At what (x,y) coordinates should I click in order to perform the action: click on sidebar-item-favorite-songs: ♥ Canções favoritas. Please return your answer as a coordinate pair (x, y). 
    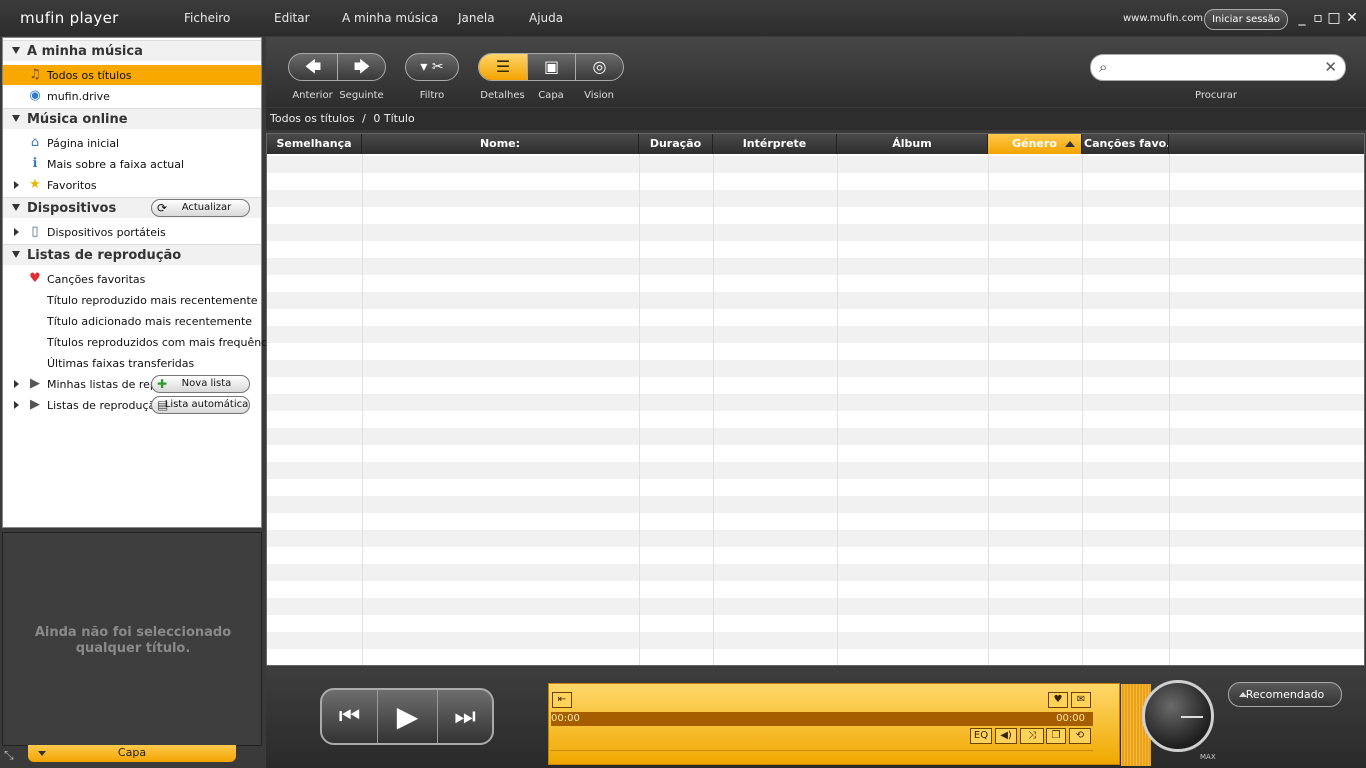
    Looking at the image, I should click on (132, 279).